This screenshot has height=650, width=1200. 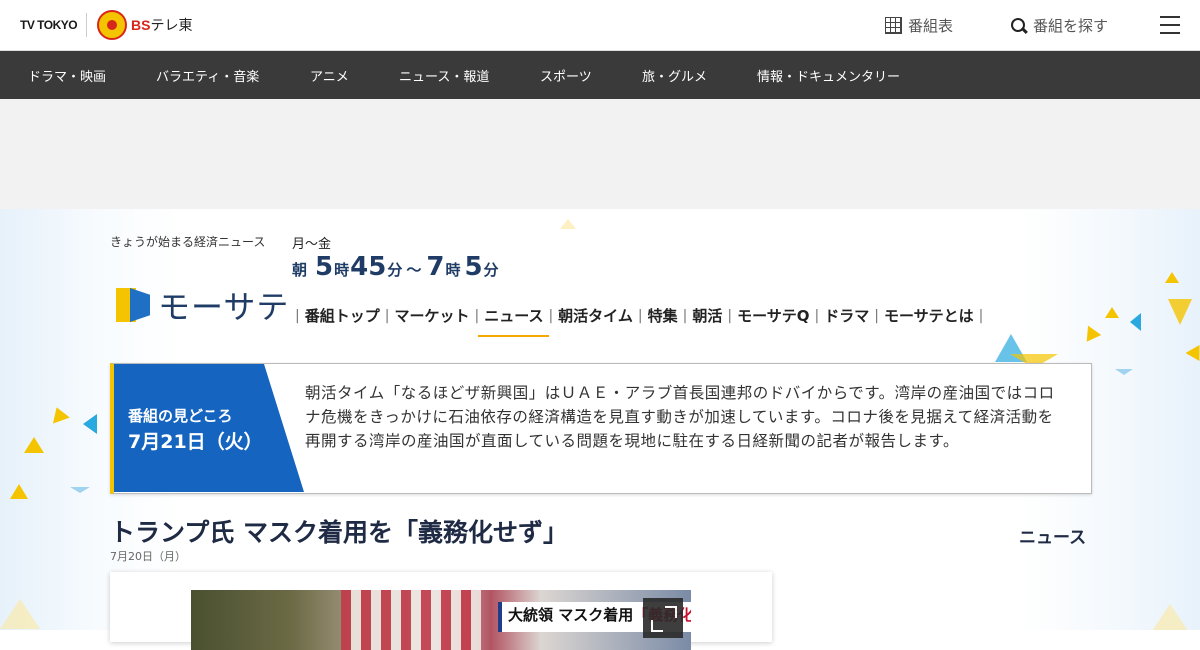 I want to click on program-logo-mark, so click(x=133, y=305).